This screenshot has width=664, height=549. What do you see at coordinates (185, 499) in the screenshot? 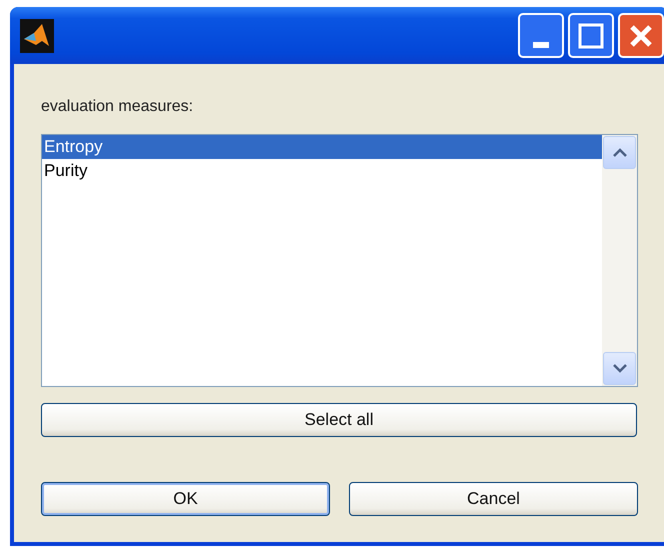
I see `ok-button: OK` at bounding box center [185, 499].